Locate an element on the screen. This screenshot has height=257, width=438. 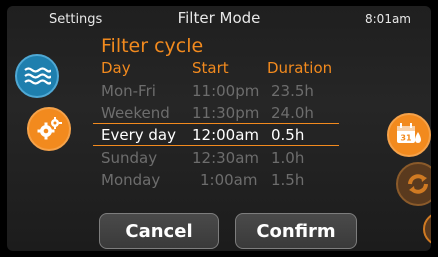
row-duration: 24.0h is located at coordinates (292, 113).